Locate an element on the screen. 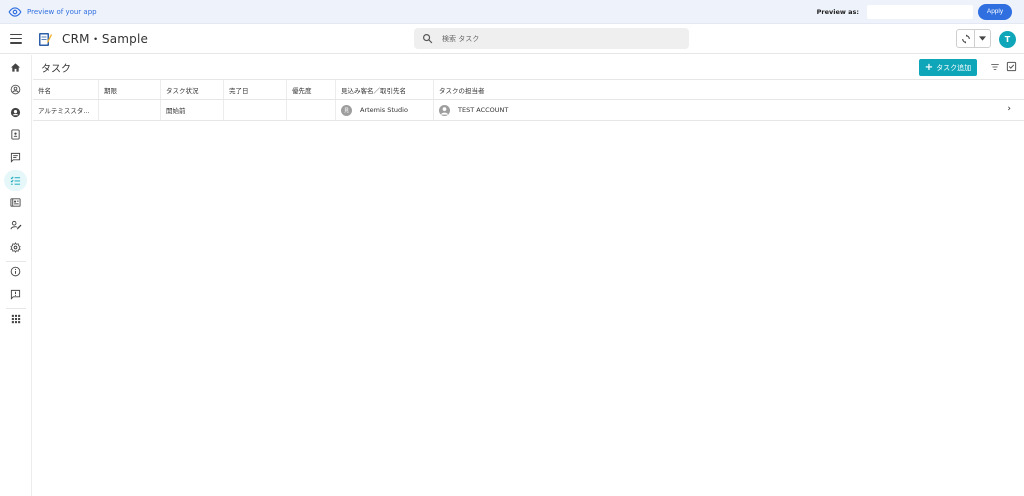 The width and height of the screenshot is (1024, 496). app-logo-icon is located at coordinates (45, 39).